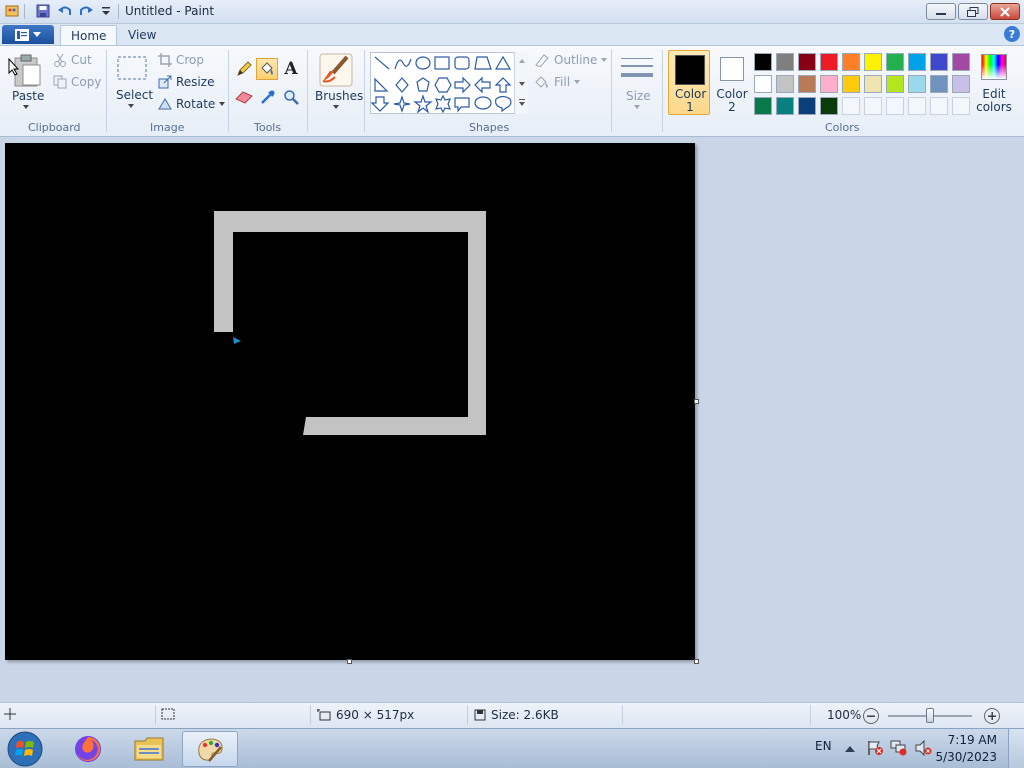 Image resolution: width=1024 pixels, height=768 pixels. I want to click on zoom-slider-thumb, so click(930, 715).